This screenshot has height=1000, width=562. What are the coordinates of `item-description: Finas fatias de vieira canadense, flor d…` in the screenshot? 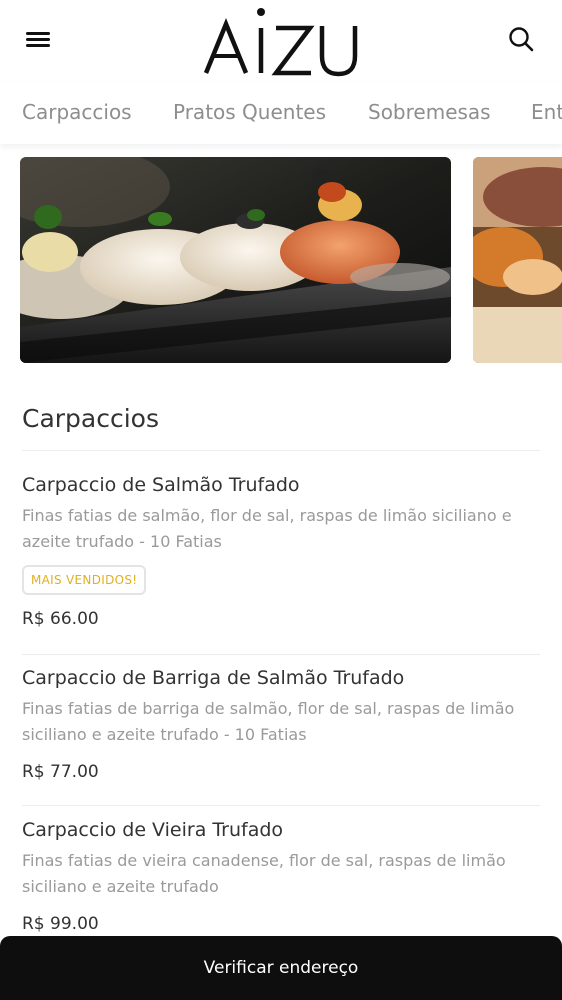 It's located at (281, 874).